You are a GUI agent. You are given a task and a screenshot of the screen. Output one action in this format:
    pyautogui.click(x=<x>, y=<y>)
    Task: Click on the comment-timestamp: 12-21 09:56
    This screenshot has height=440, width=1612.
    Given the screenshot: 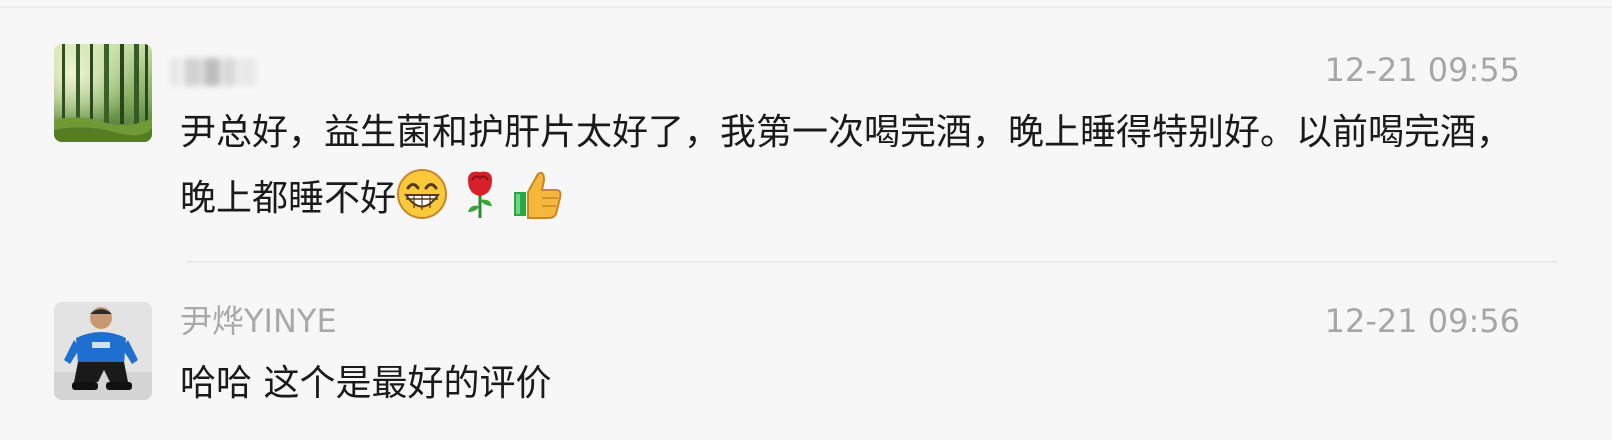 What is the action you would take?
    pyautogui.click(x=1422, y=321)
    